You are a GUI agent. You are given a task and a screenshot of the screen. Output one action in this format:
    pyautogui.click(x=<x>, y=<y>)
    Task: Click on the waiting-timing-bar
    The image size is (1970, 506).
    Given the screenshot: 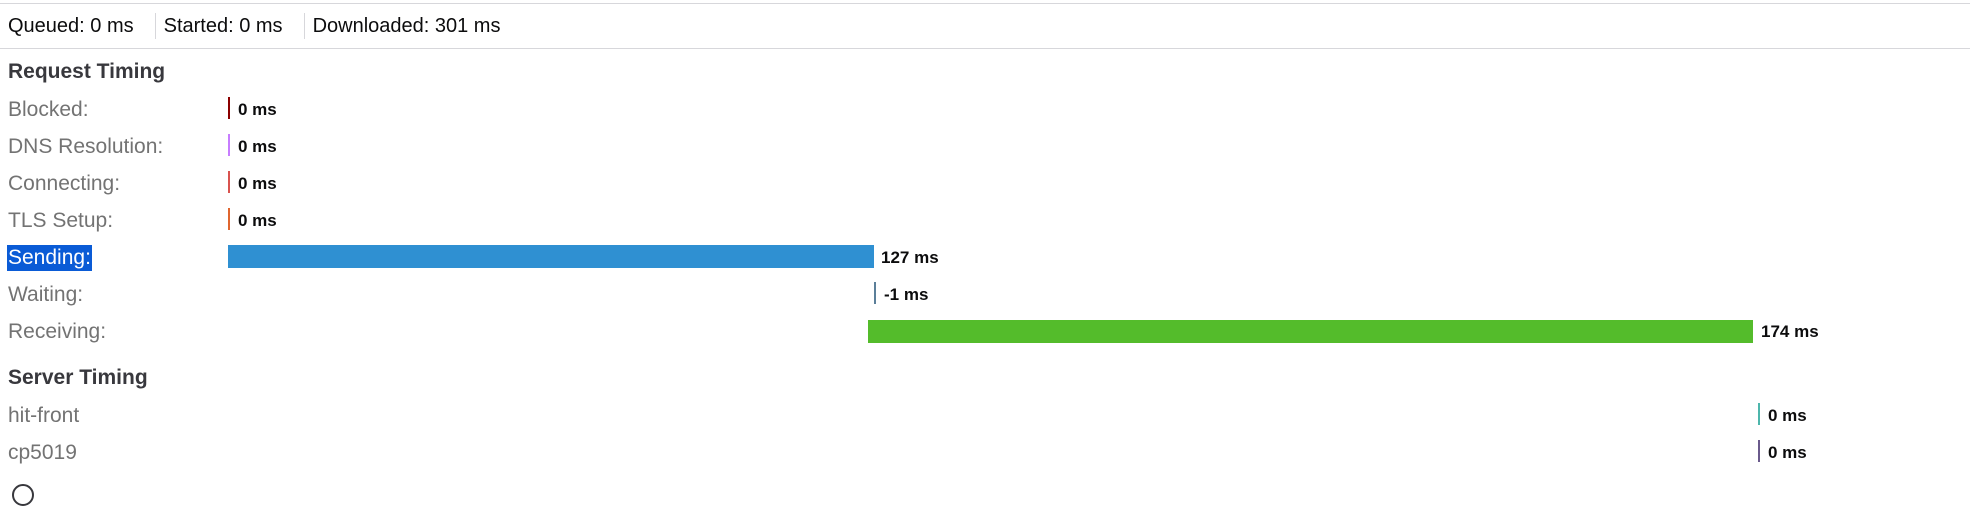 What is the action you would take?
    pyautogui.click(x=875, y=293)
    